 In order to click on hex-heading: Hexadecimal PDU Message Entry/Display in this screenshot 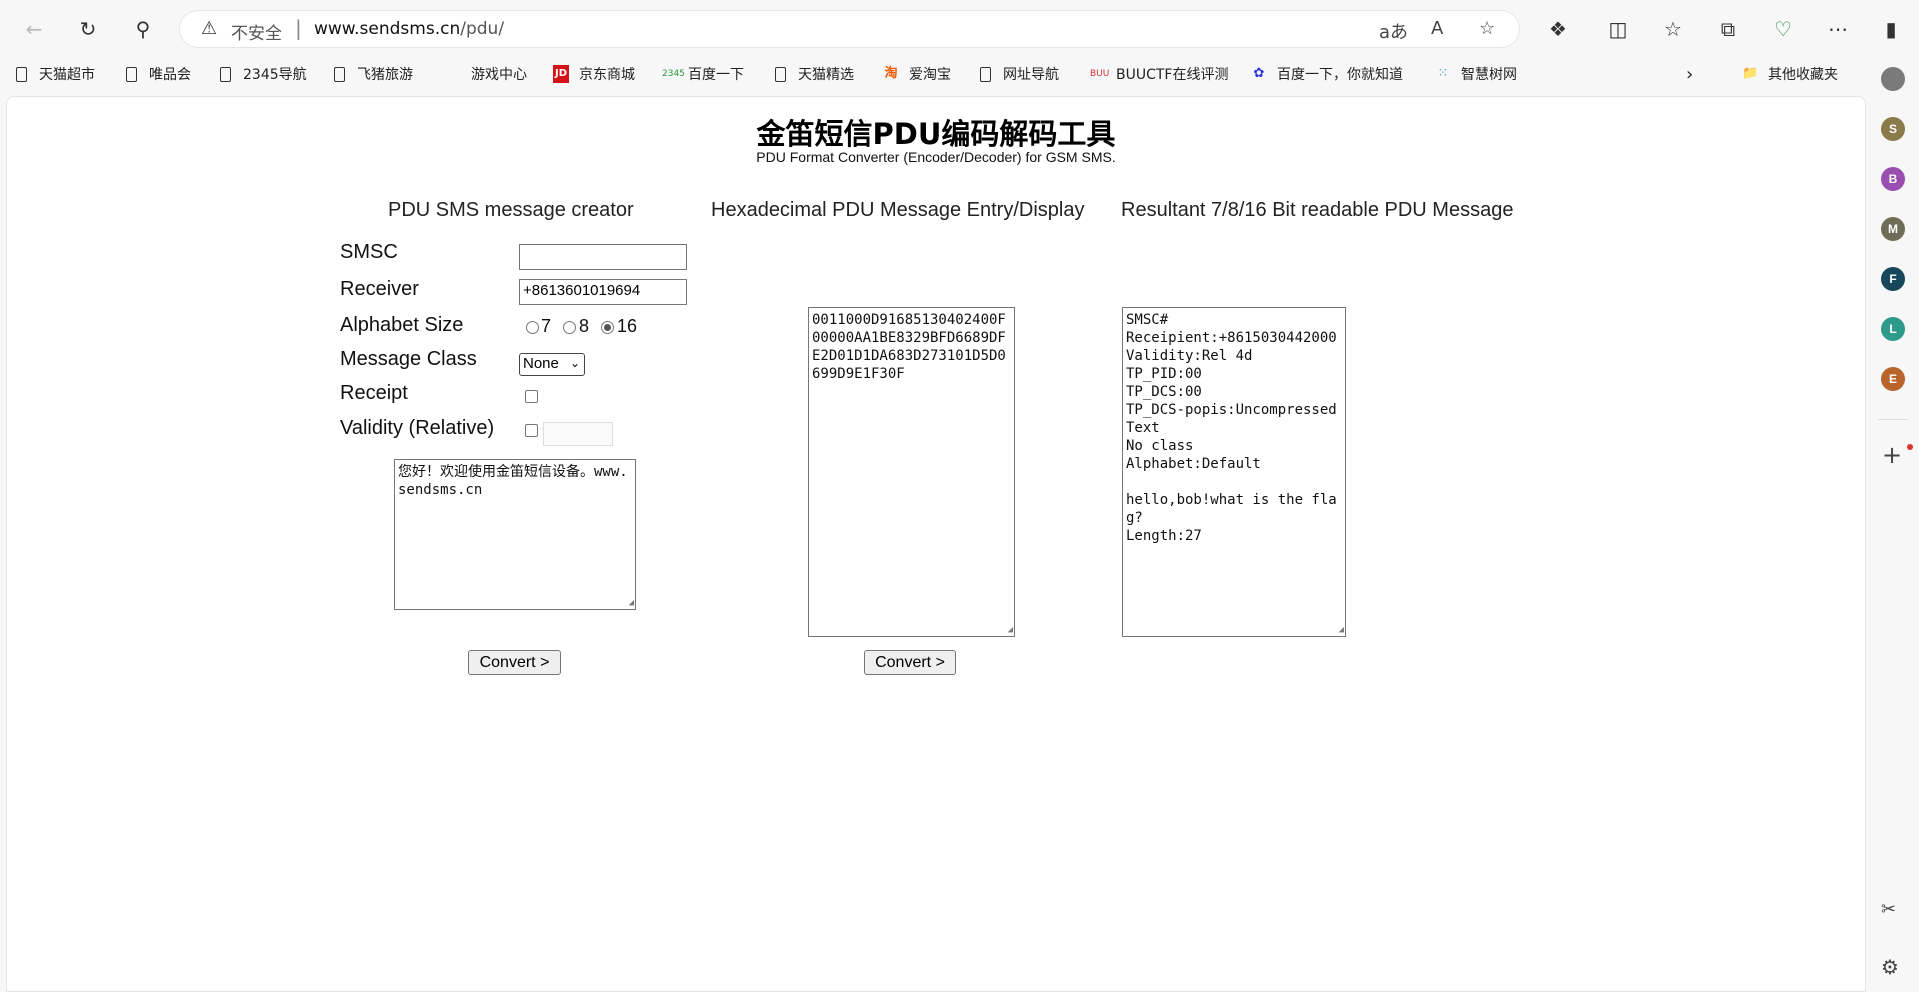, I will do `click(898, 210)`.